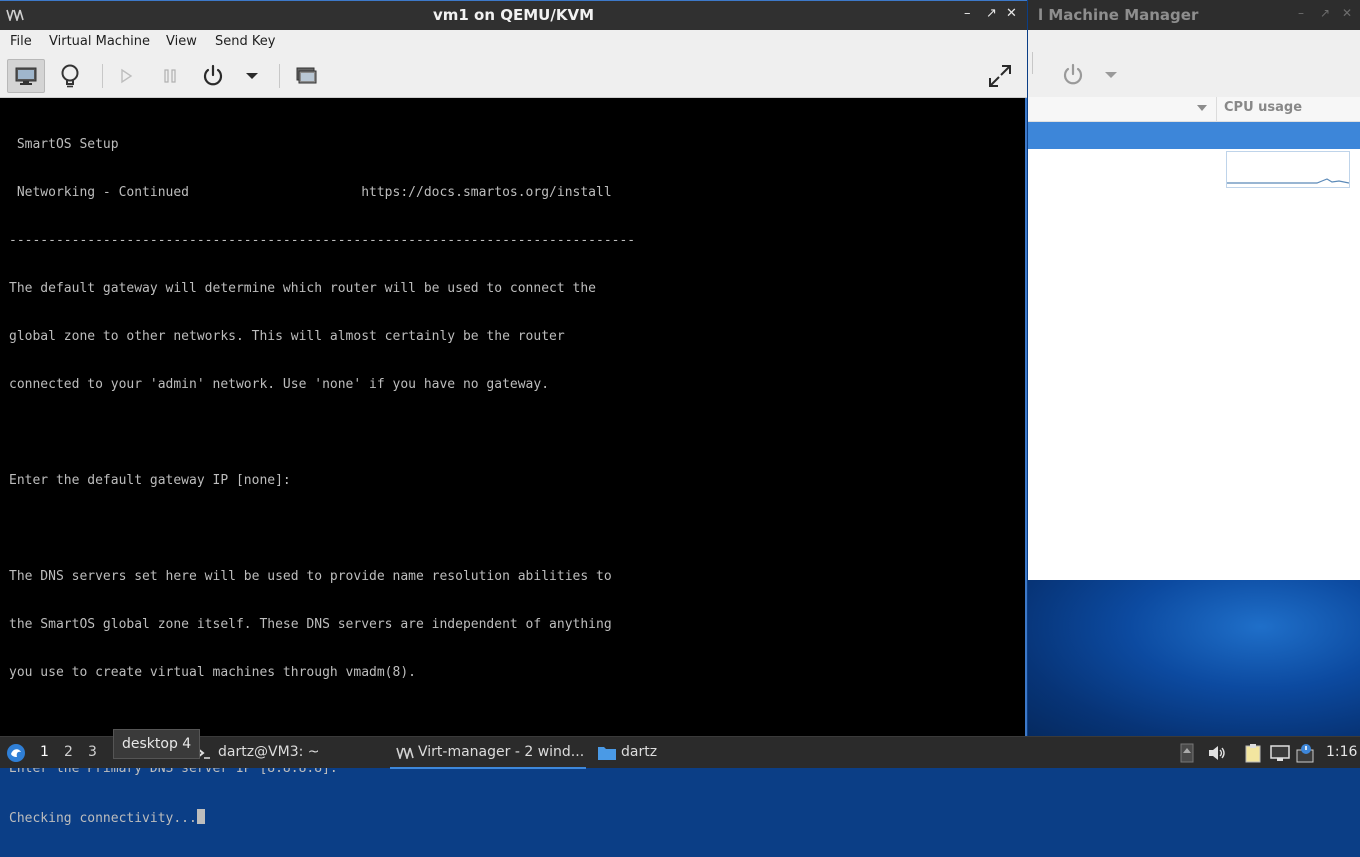 The image size is (1360, 857). What do you see at coordinates (64, 144) in the screenshot?
I see `console-line: SmartOS Setup` at bounding box center [64, 144].